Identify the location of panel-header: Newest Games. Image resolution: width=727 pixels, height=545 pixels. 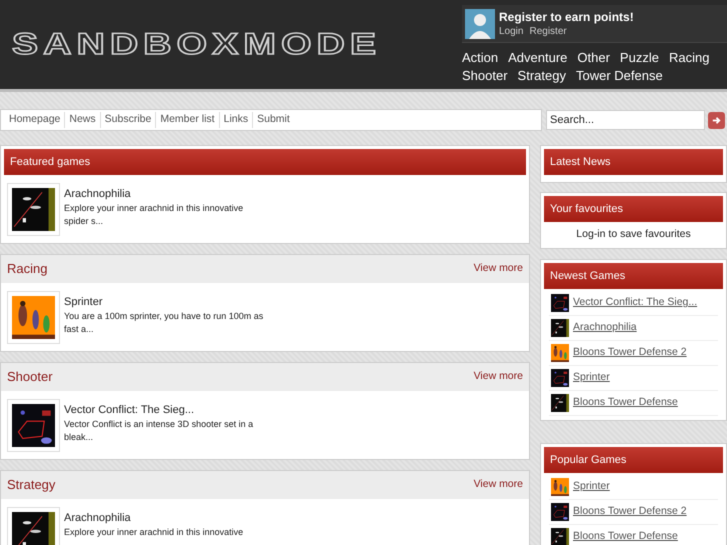
(633, 276).